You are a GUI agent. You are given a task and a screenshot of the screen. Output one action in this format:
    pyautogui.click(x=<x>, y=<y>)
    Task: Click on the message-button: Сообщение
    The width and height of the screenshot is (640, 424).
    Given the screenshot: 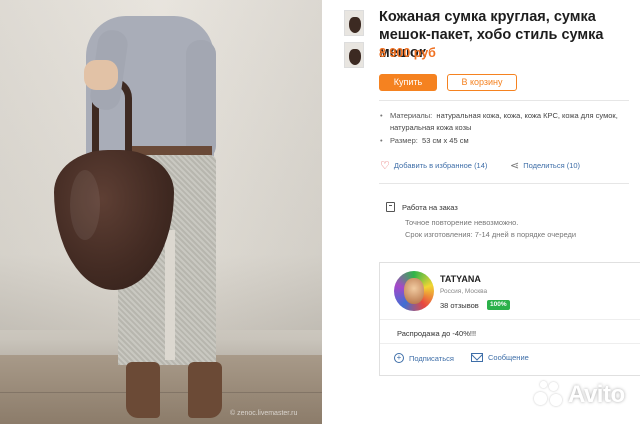 What is the action you would take?
    pyautogui.click(x=500, y=357)
    